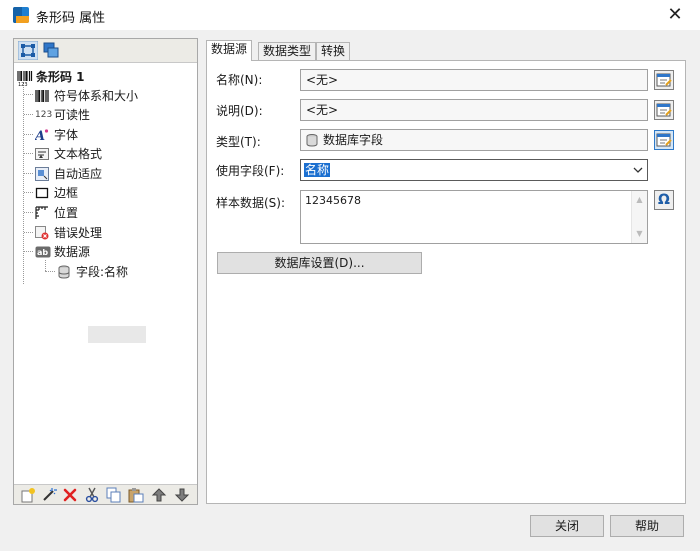  What do you see at coordinates (675, 15) in the screenshot?
I see `close-window-button: ✕` at bounding box center [675, 15].